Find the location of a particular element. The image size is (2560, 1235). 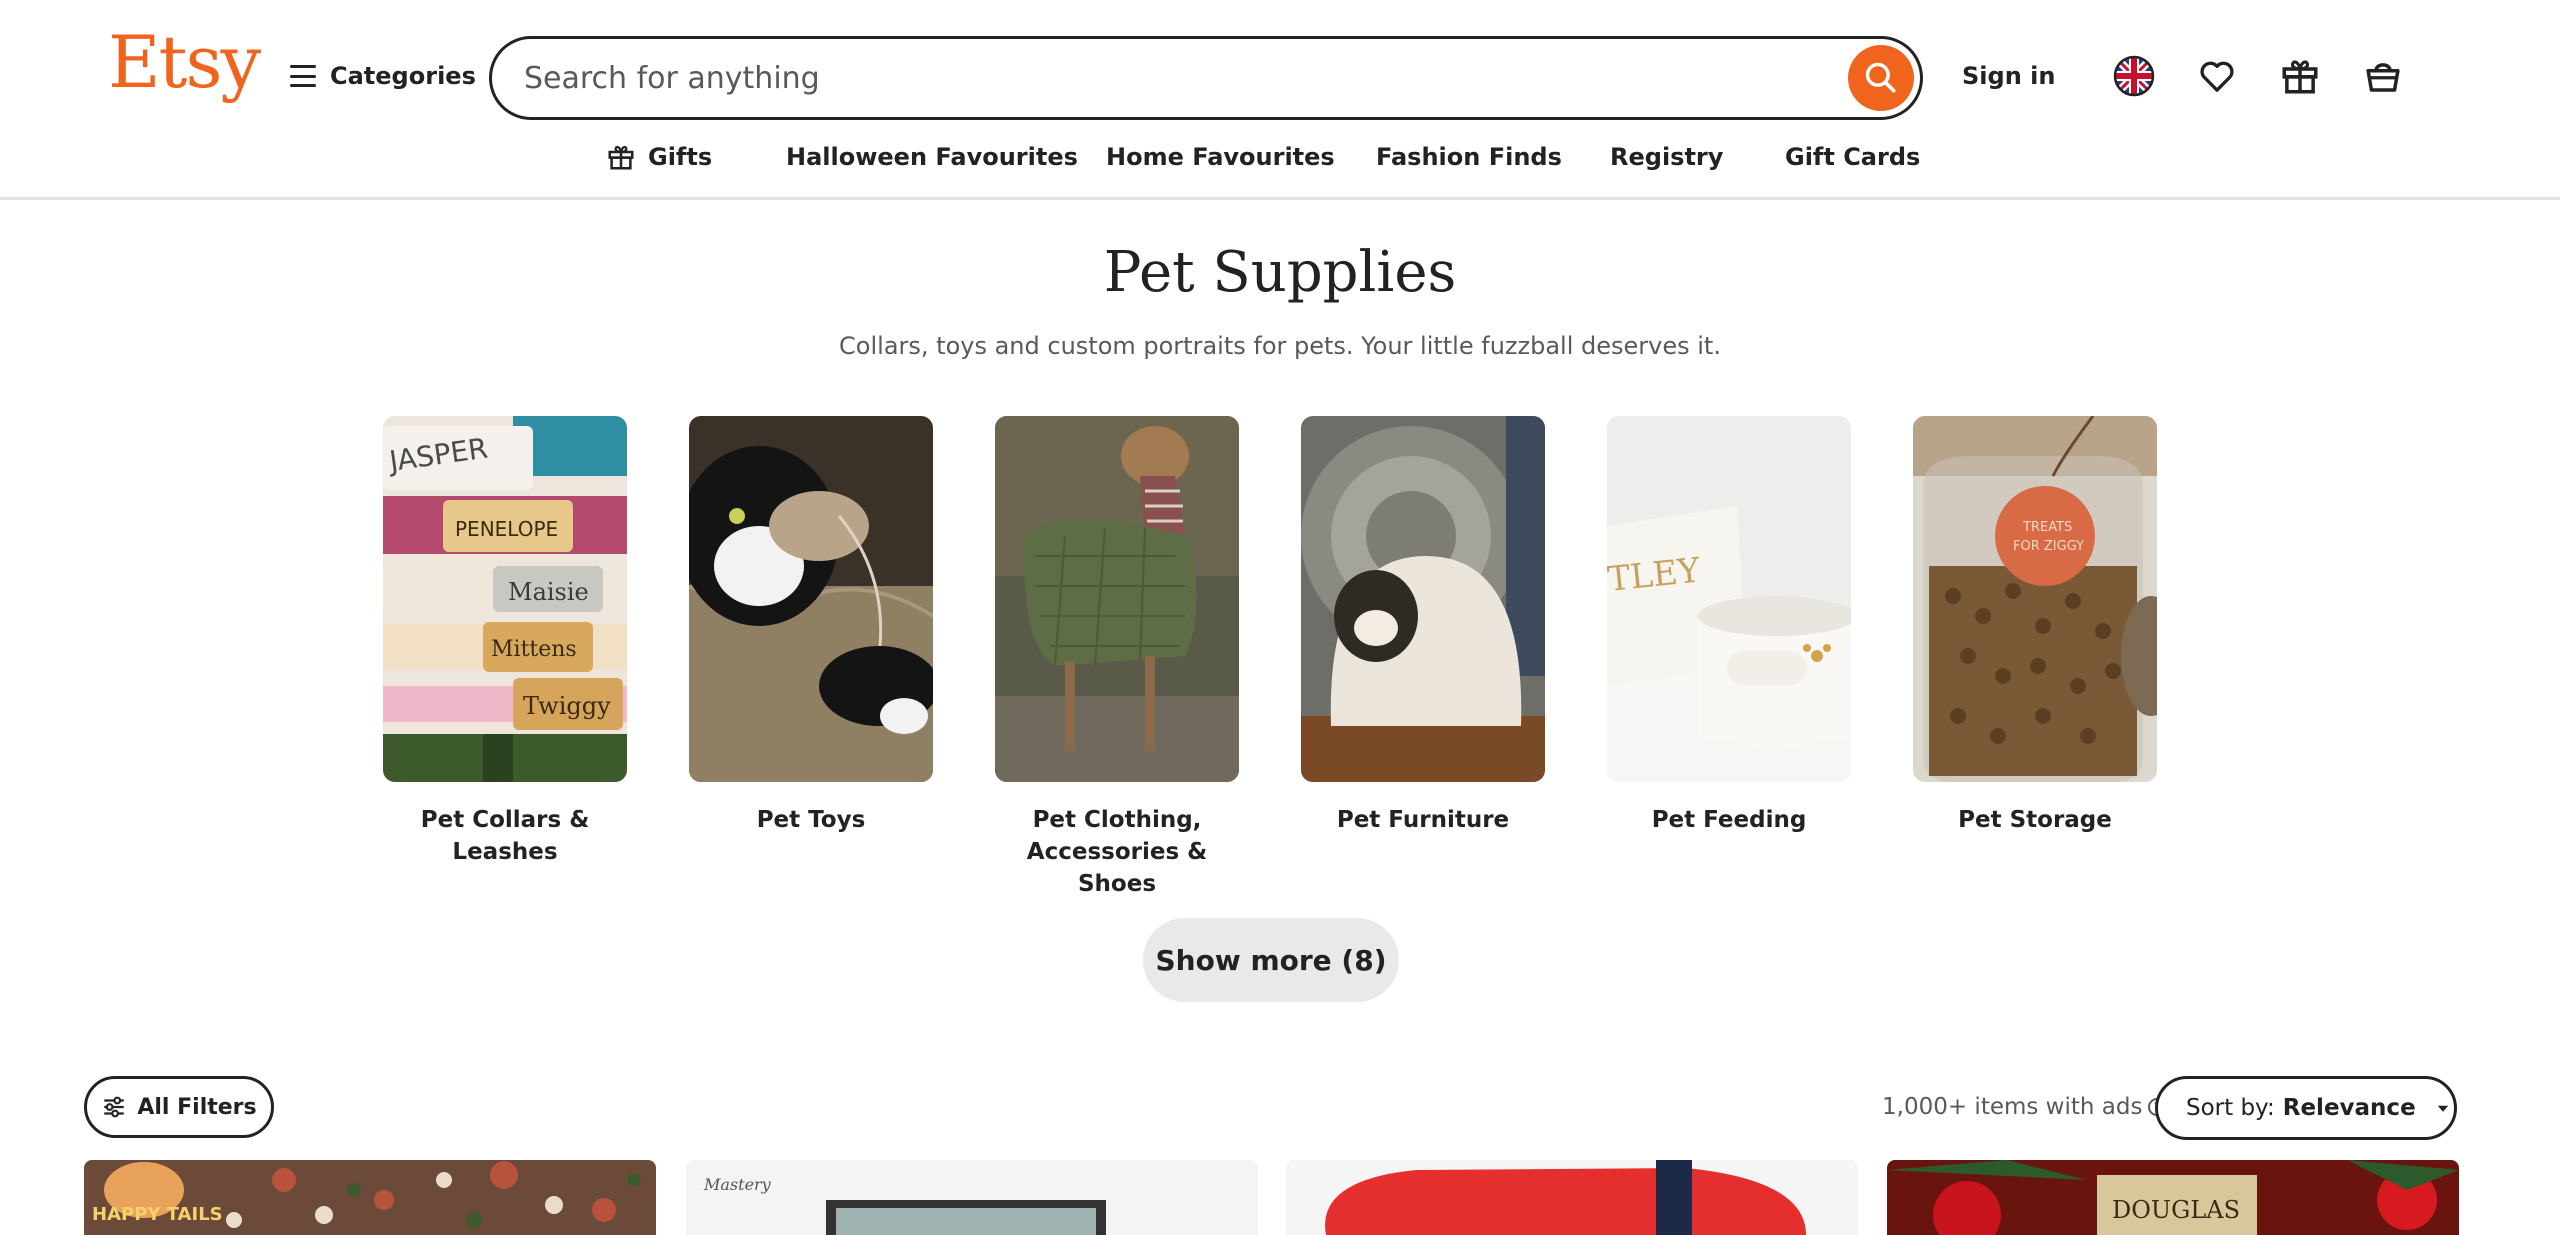

category-pet-furniture: Pet Furniture is located at coordinates (1423, 626).